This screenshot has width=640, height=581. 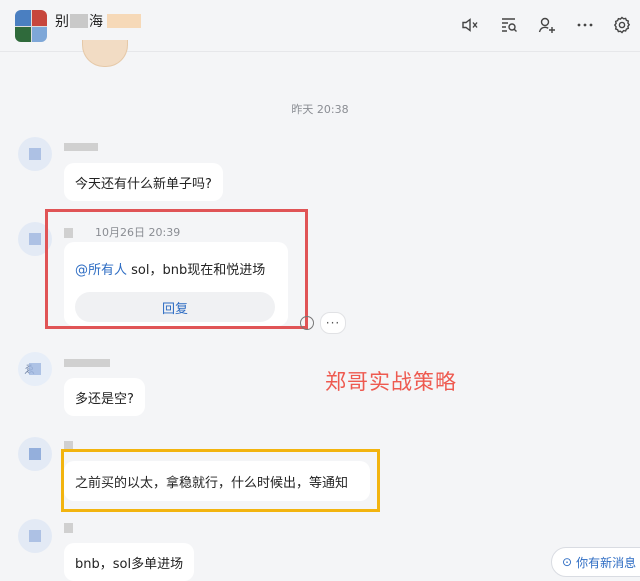 What do you see at coordinates (320, 109) in the screenshot?
I see `time-separator: 昨天 20:38` at bounding box center [320, 109].